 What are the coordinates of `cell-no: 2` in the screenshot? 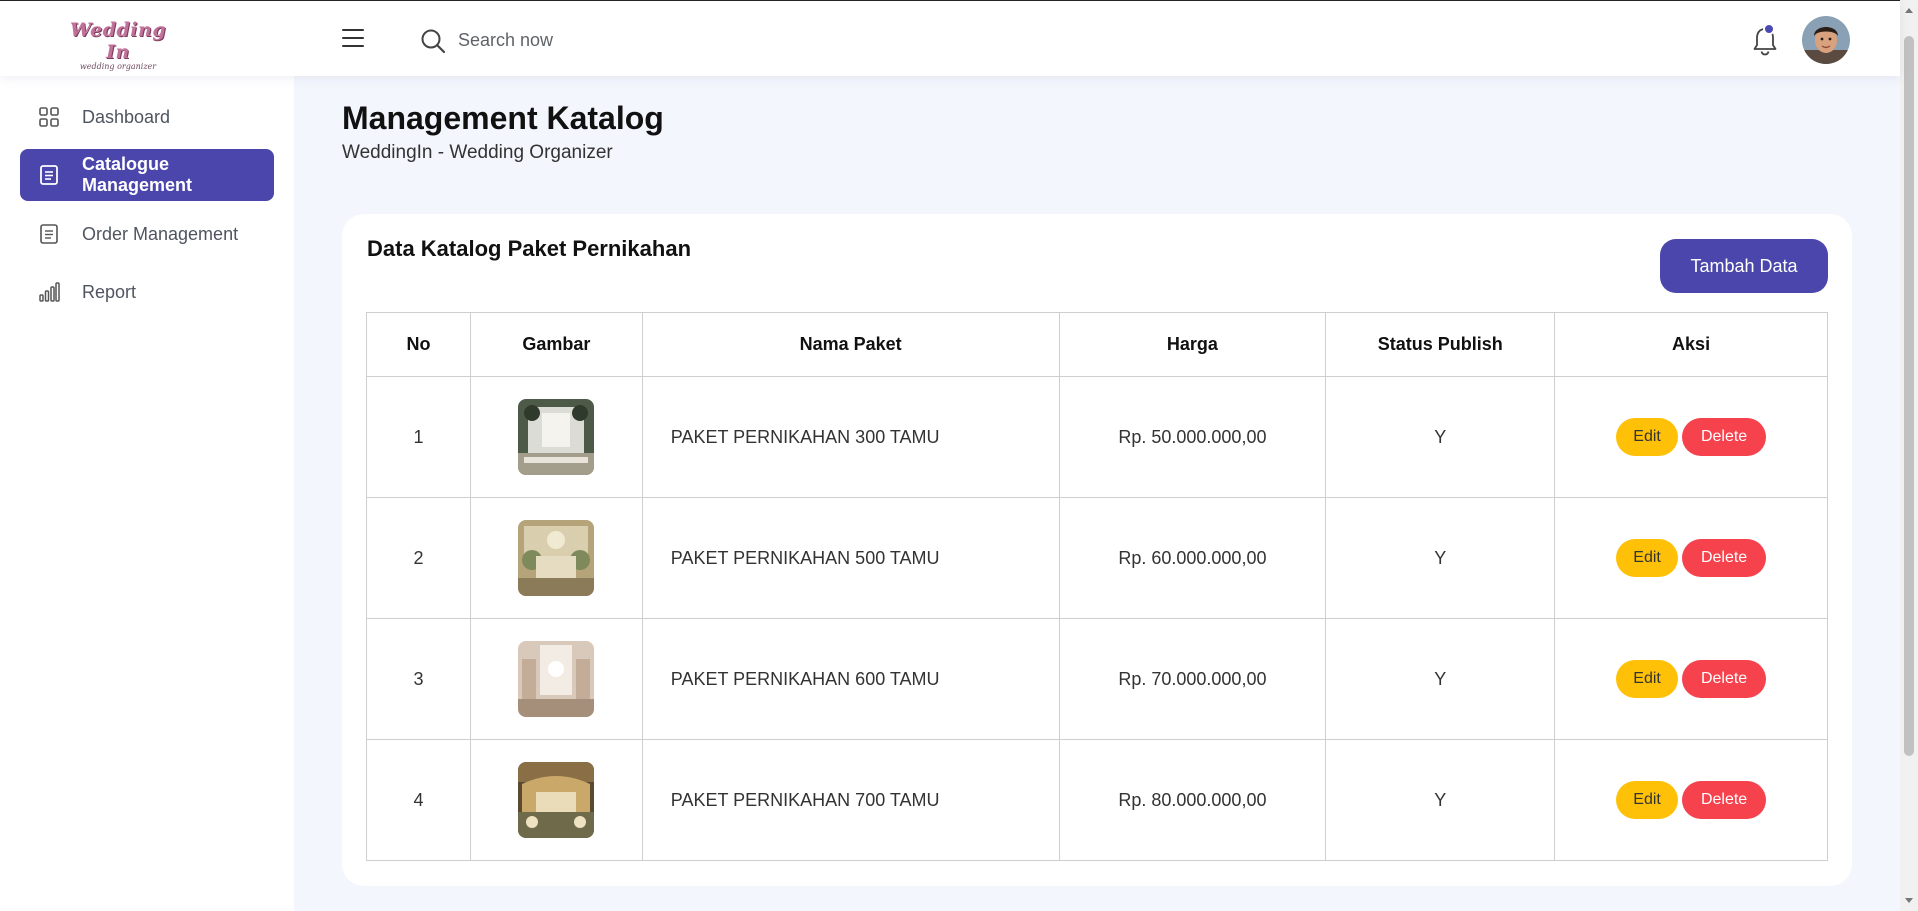 It's located at (418, 558).